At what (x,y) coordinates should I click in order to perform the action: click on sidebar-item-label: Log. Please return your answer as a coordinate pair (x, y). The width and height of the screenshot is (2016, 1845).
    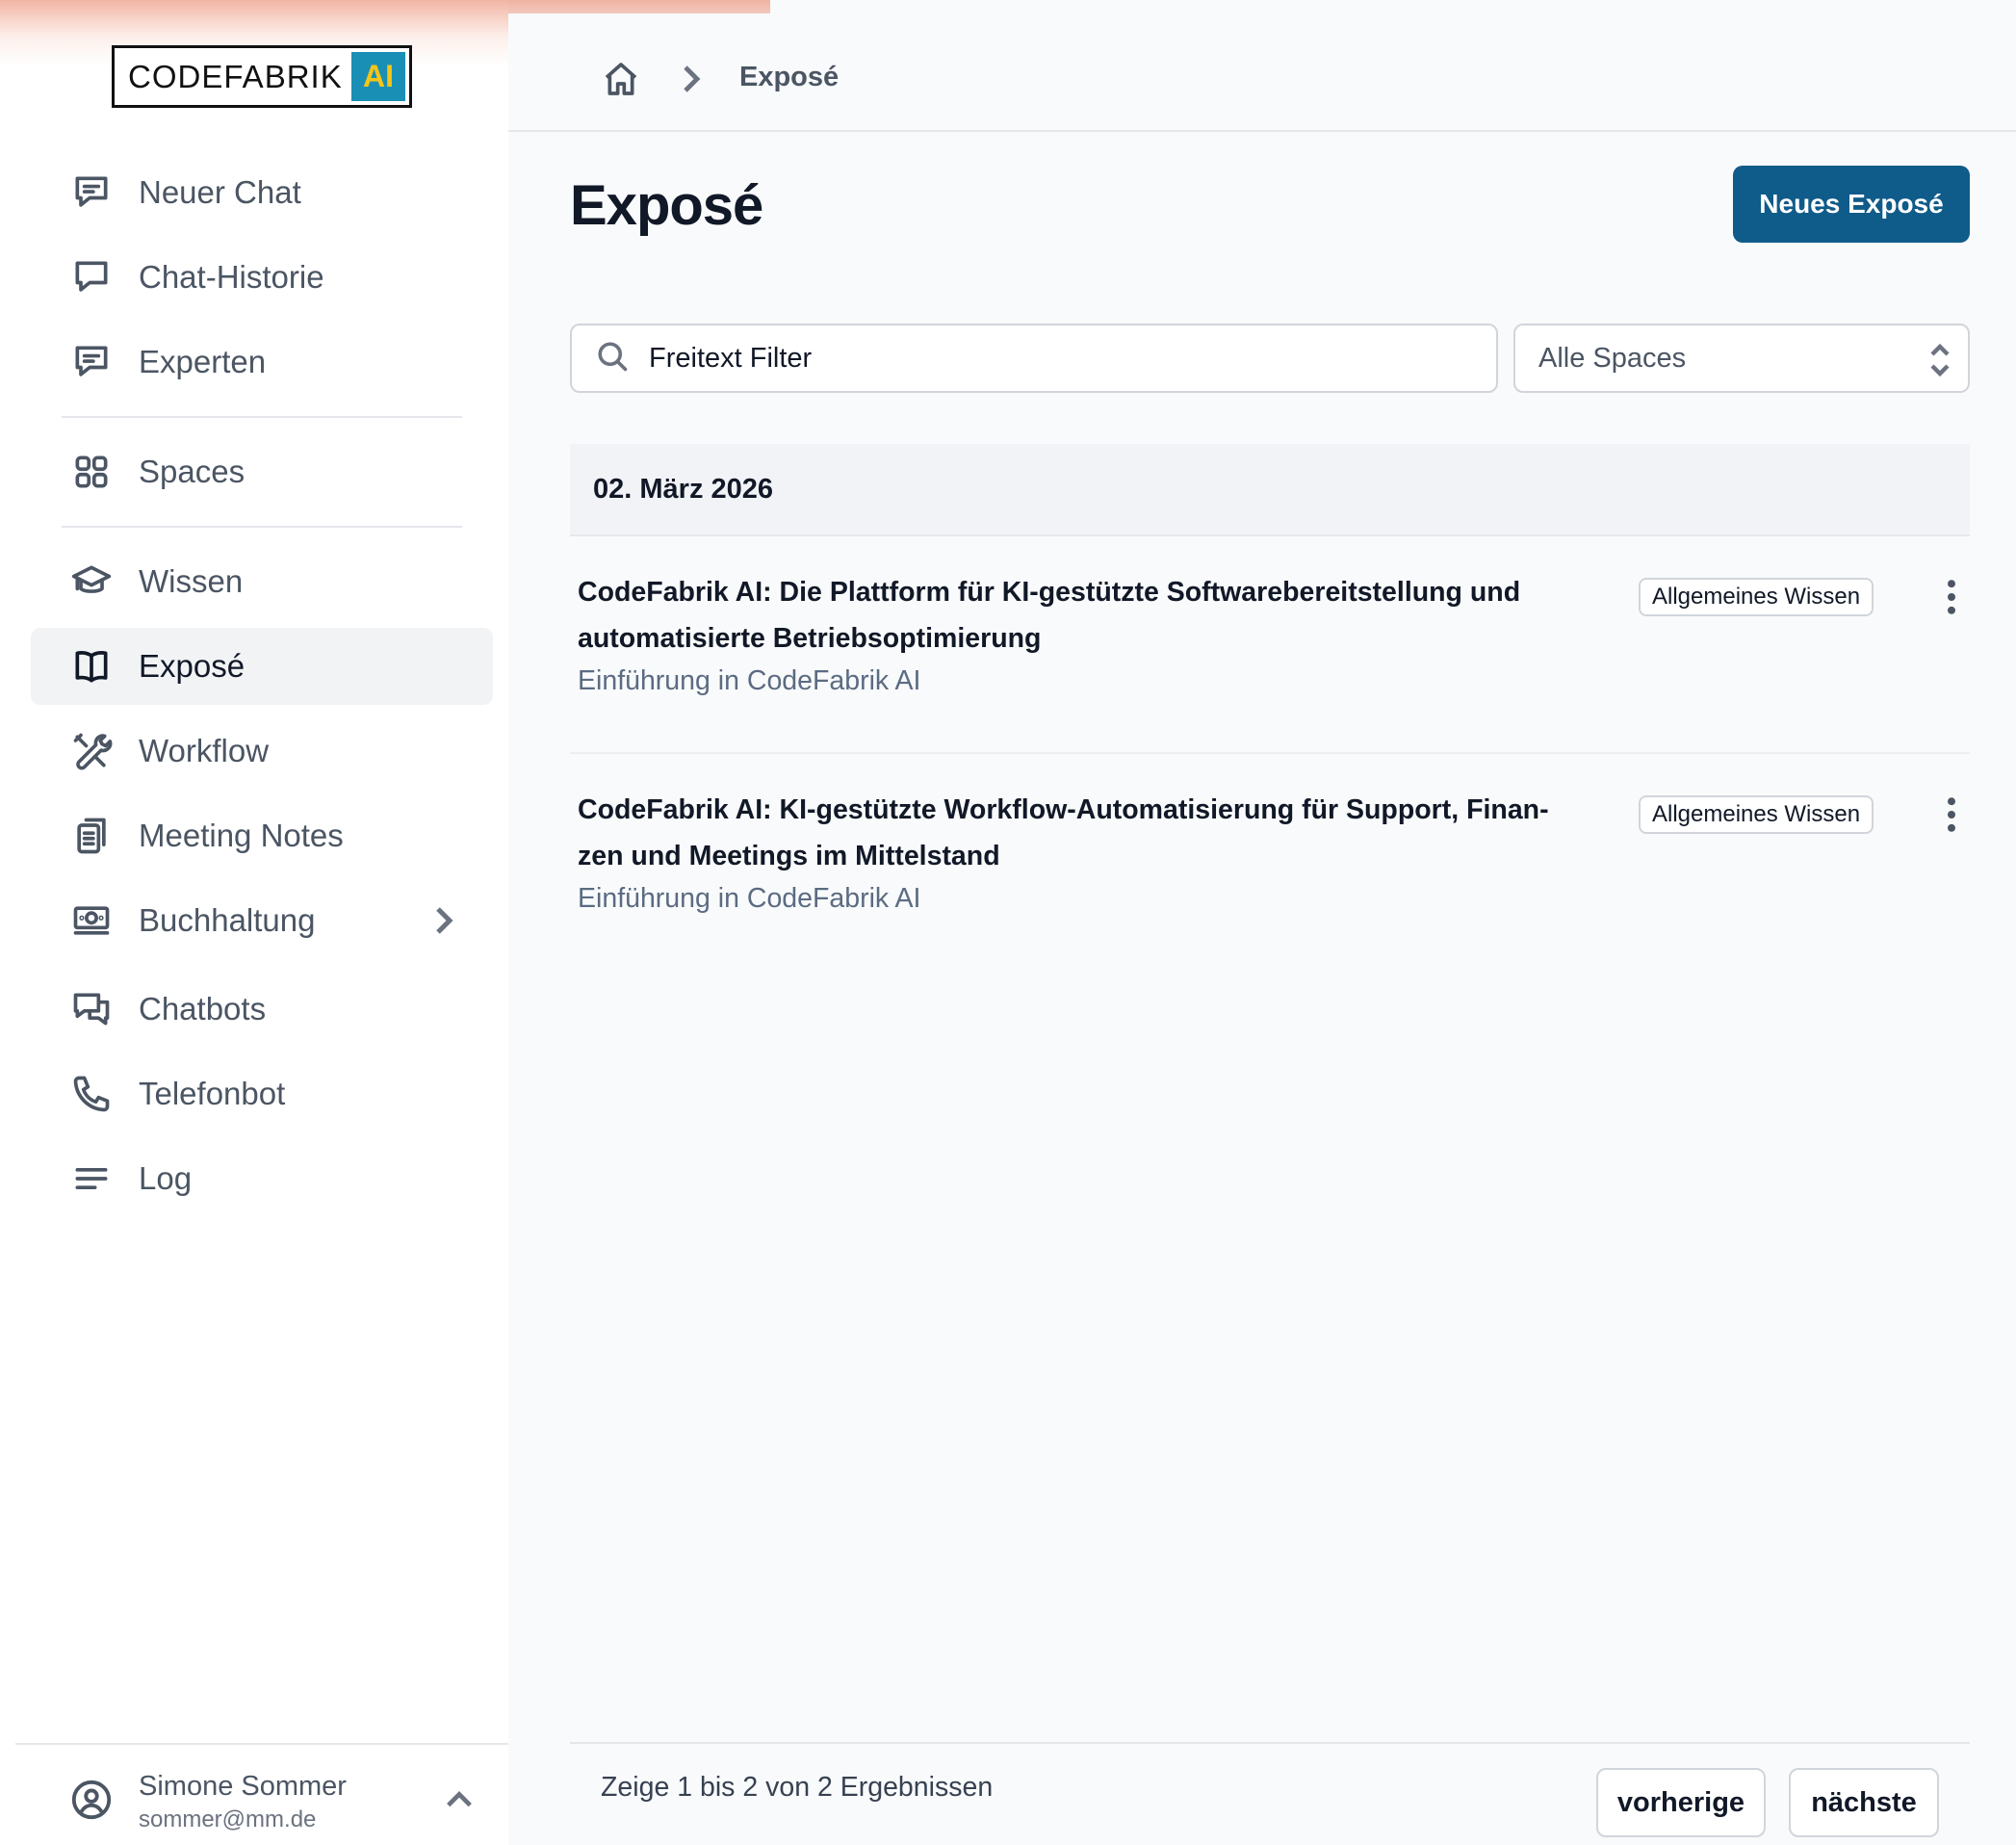
    Looking at the image, I should click on (166, 1178).